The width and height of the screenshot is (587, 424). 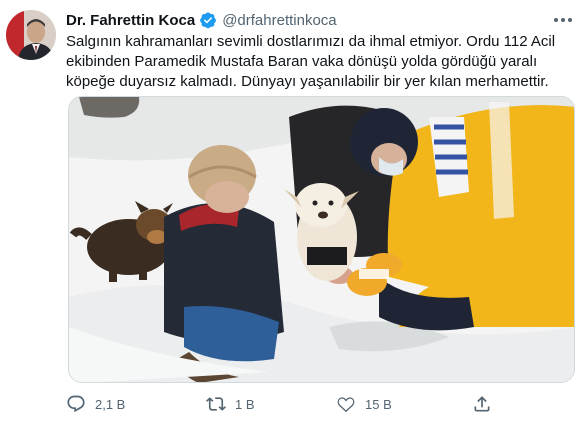 What do you see at coordinates (110, 404) in the screenshot?
I see `reply-count: 2,1 B` at bounding box center [110, 404].